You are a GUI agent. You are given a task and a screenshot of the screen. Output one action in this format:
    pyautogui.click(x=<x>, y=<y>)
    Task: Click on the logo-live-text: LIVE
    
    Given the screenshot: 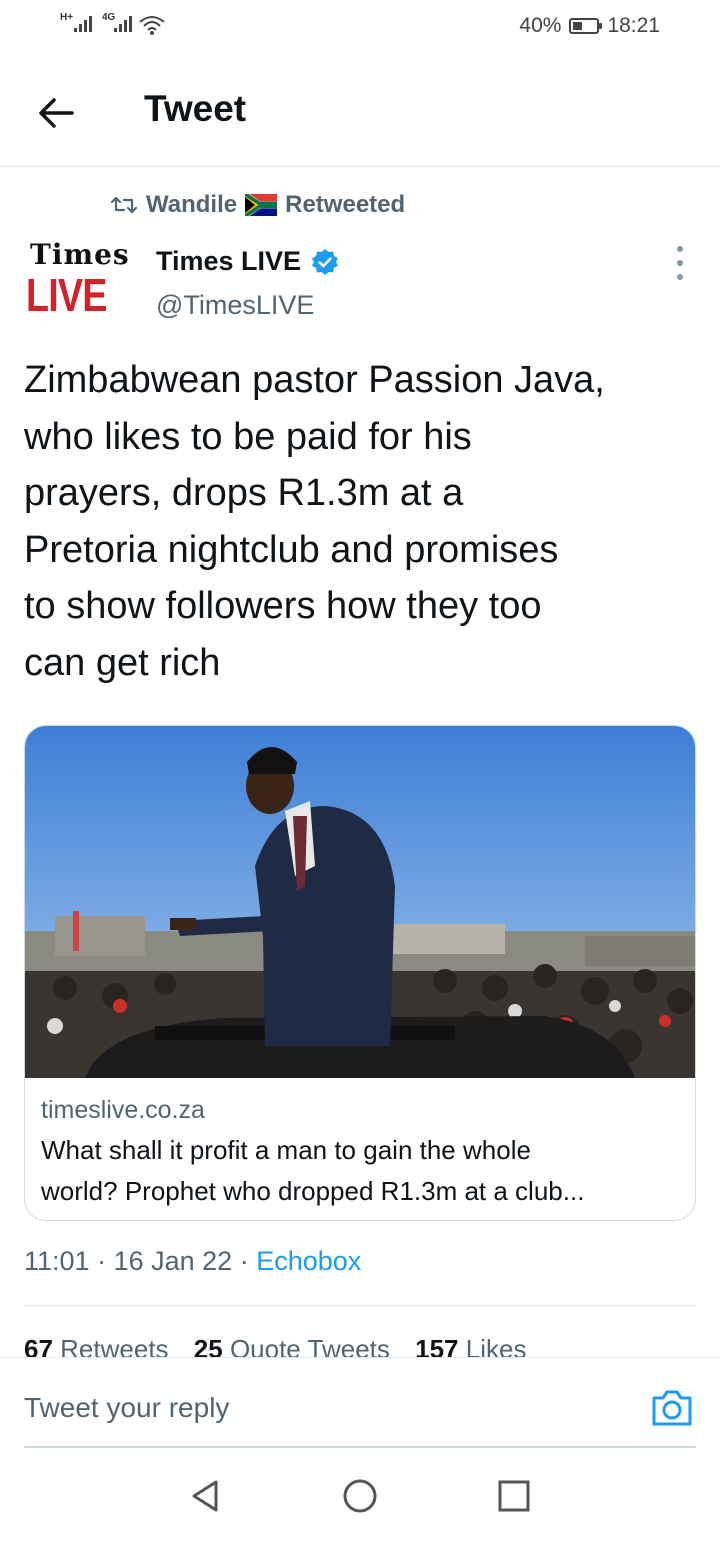 What is the action you would take?
    pyautogui.click(x=66, y=295)
    